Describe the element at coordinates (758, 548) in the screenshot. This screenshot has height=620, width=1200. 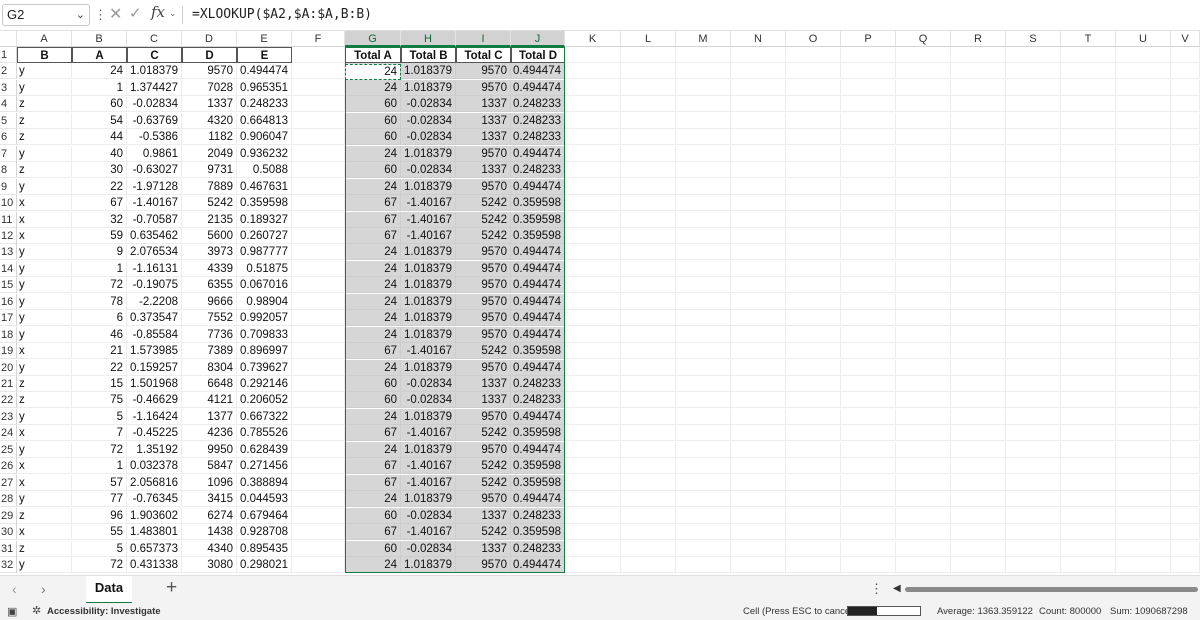
I see `cell-n31` at that location.